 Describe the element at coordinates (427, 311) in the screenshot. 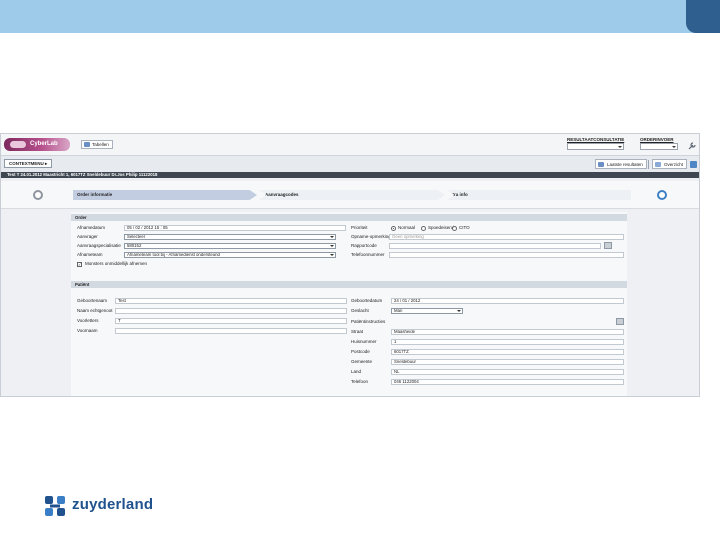

I see `geslacht-select: Man` at that location.